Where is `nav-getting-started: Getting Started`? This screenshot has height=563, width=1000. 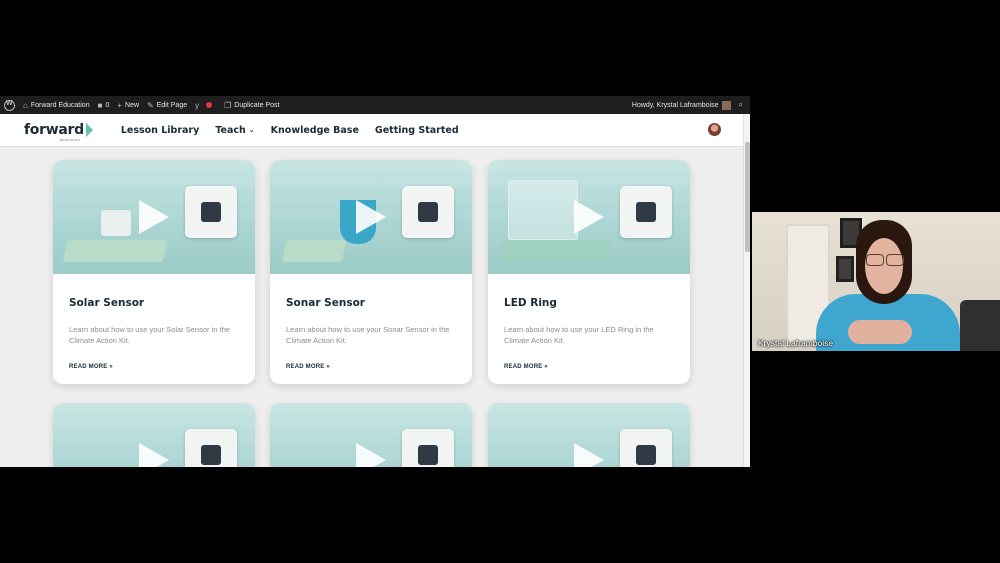 nav-getting-started: Getting Started is located at coordinates (417, 130).